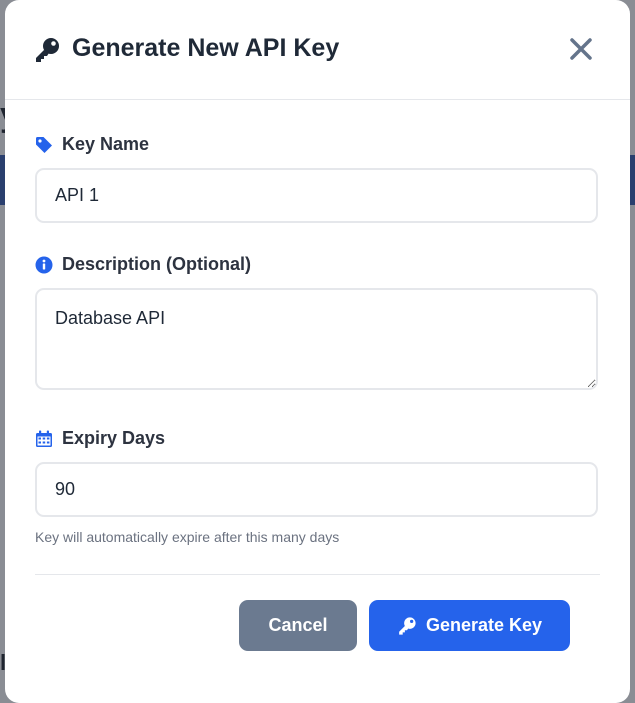  I want to click on generate-key-button: Generate Key, so click(469, 625).